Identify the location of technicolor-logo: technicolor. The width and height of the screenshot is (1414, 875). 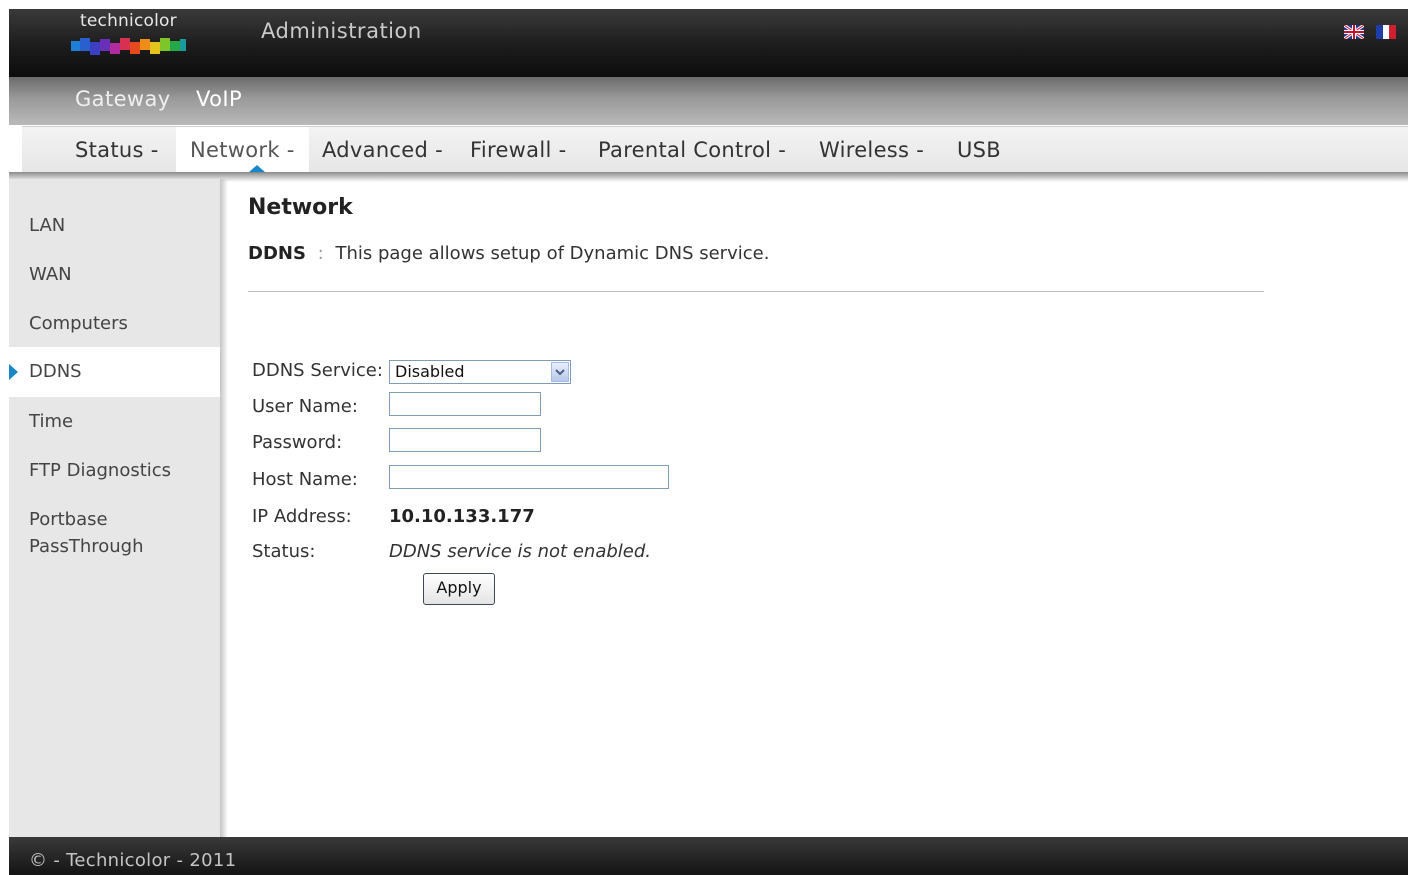
(128, 36).